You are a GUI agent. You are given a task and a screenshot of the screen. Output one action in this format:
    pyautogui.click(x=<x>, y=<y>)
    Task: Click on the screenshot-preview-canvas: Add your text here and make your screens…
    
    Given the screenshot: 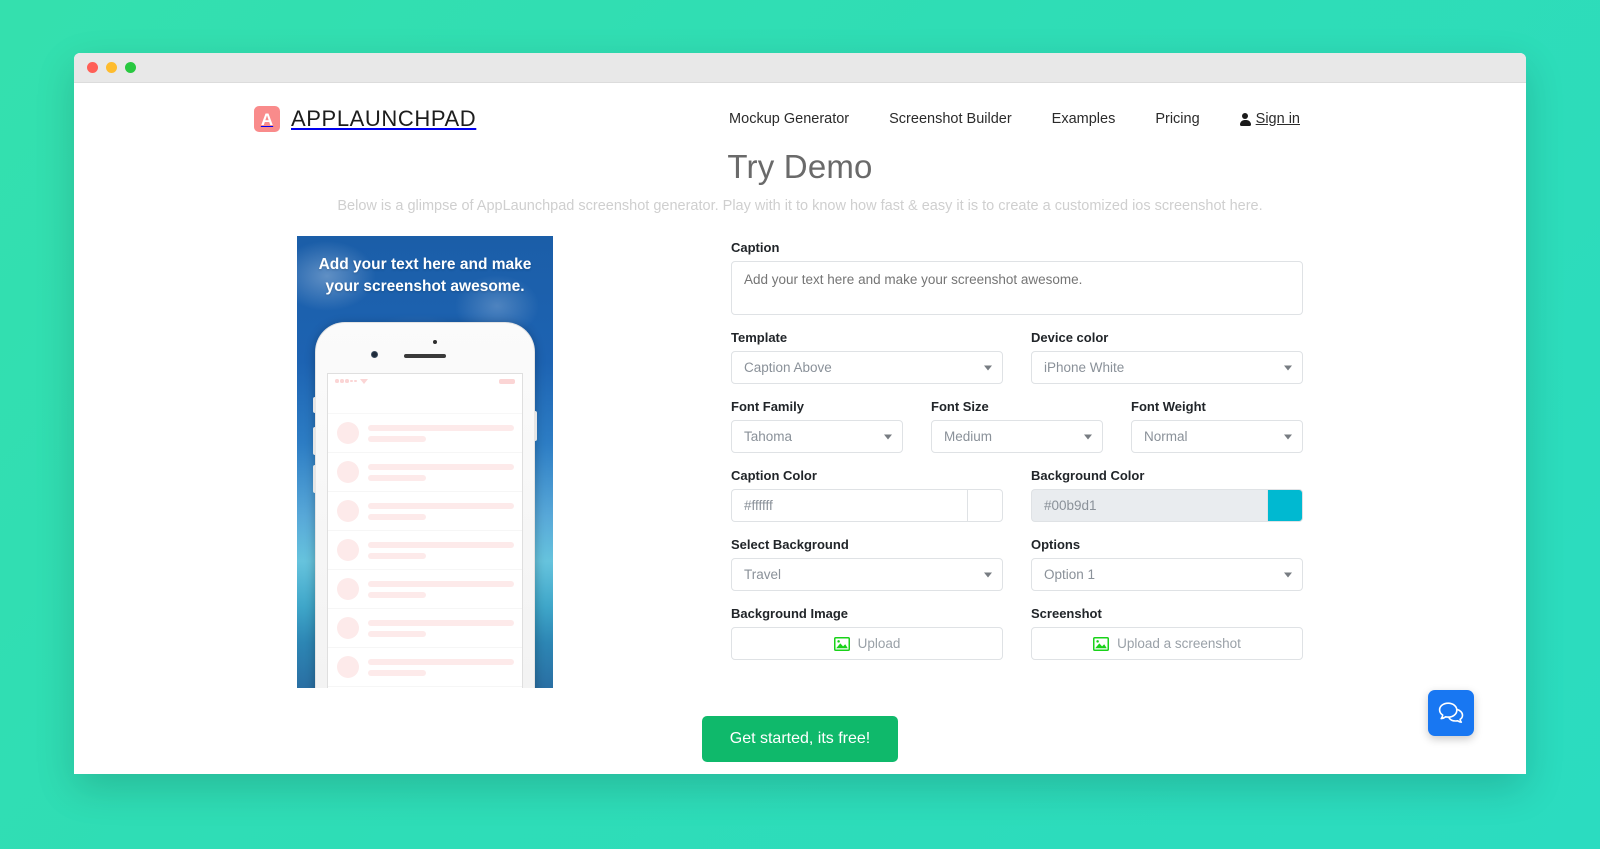 What is the action you would take?
    pyautogui.click(x=425, y=462)
    